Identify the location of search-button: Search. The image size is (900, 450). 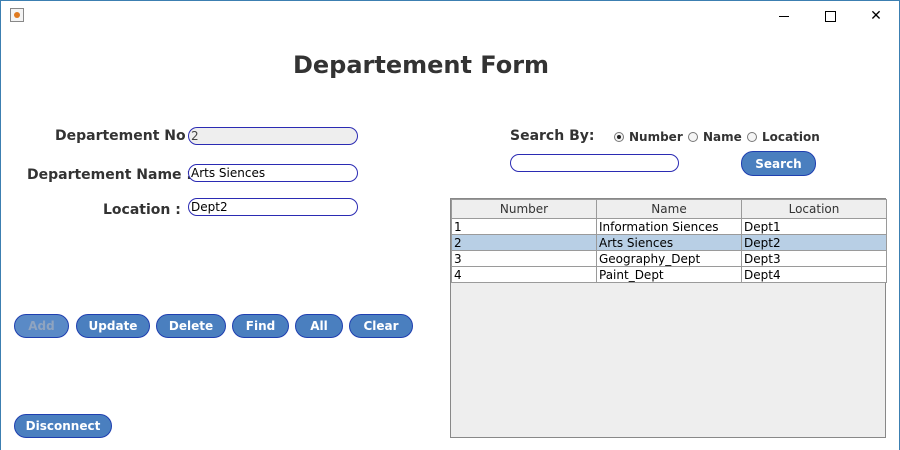
(778, 163).